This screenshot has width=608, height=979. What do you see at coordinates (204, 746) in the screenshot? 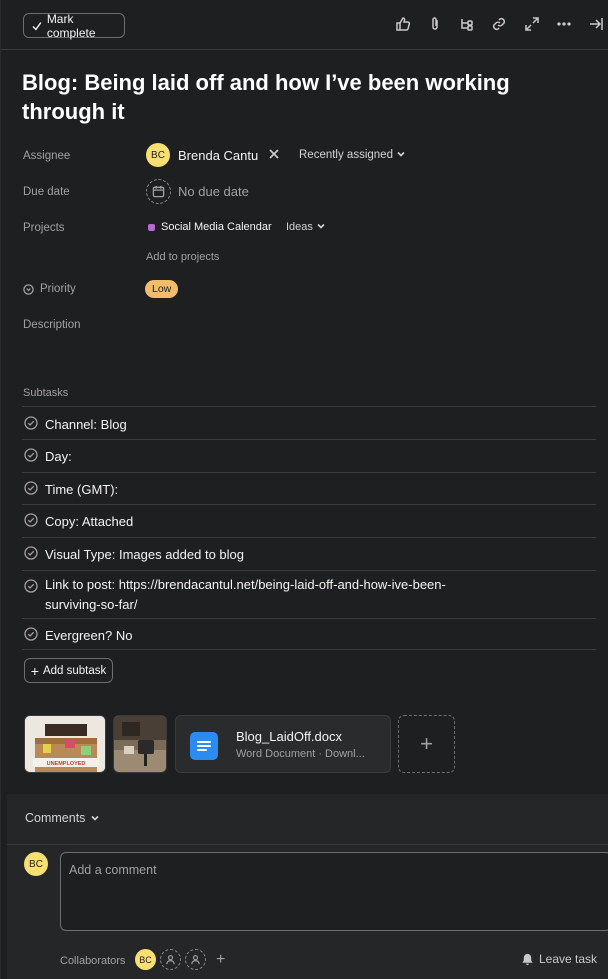
I see `word-document-icon` at bounding box center [204, 746].